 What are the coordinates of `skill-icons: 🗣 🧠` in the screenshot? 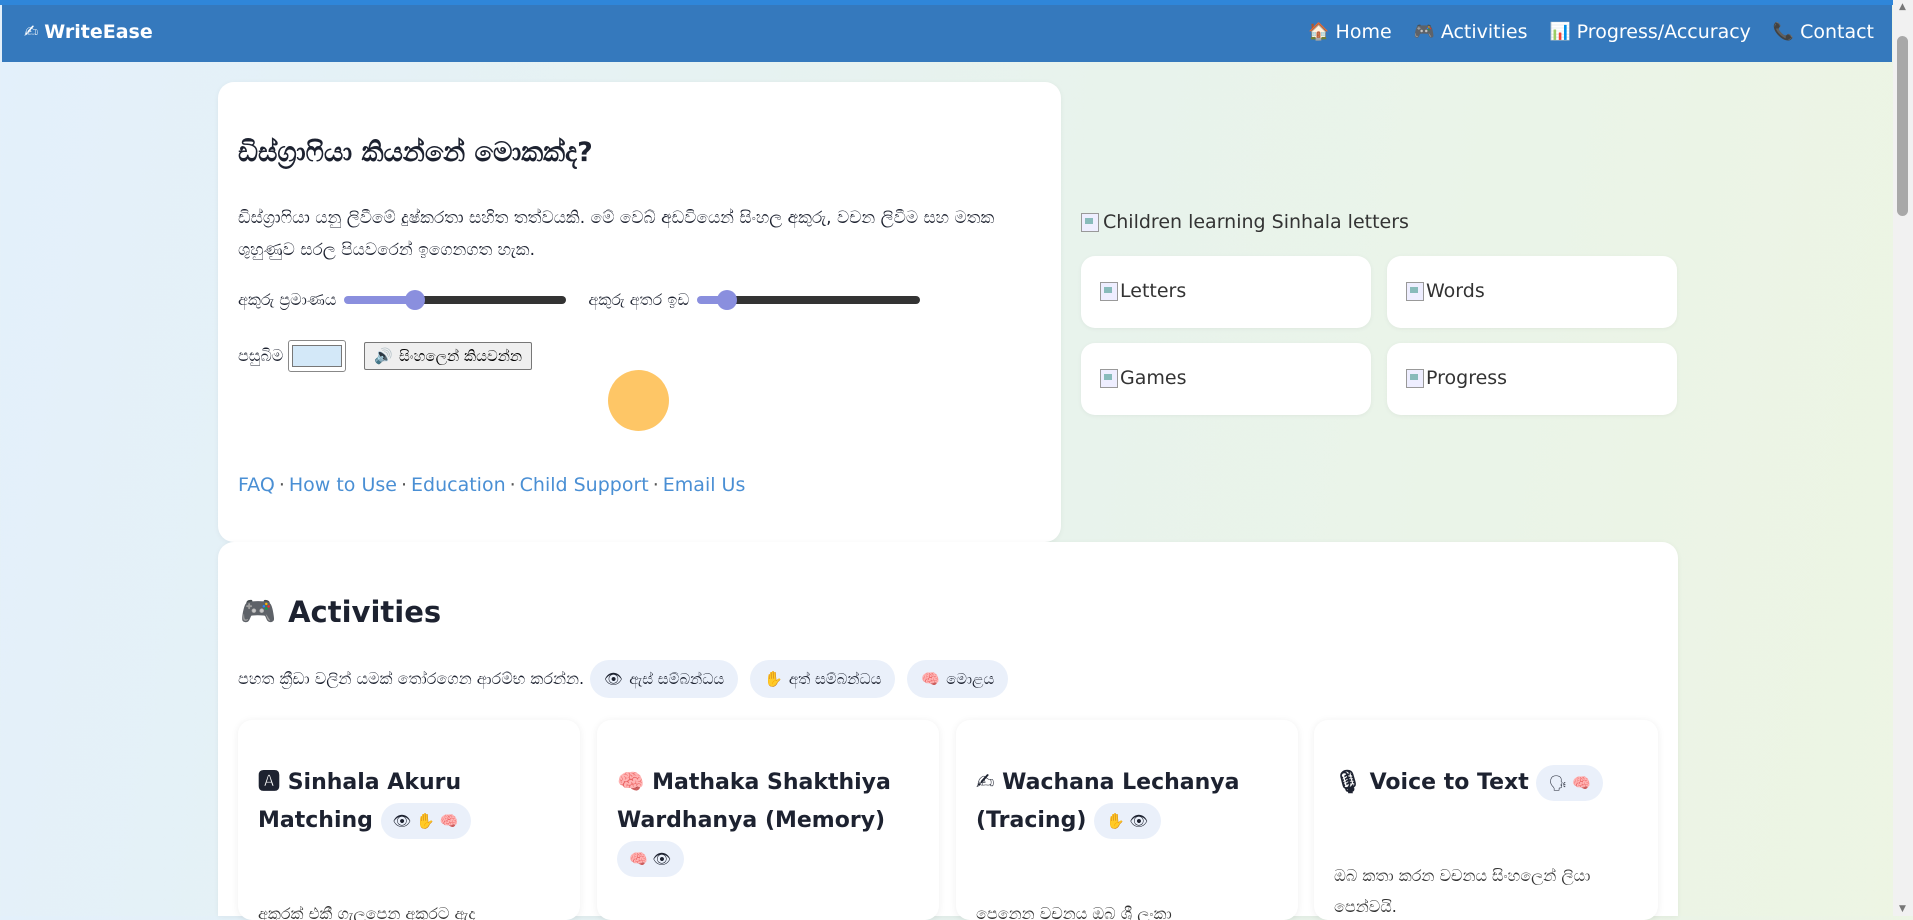 It's located at (1569, 783).